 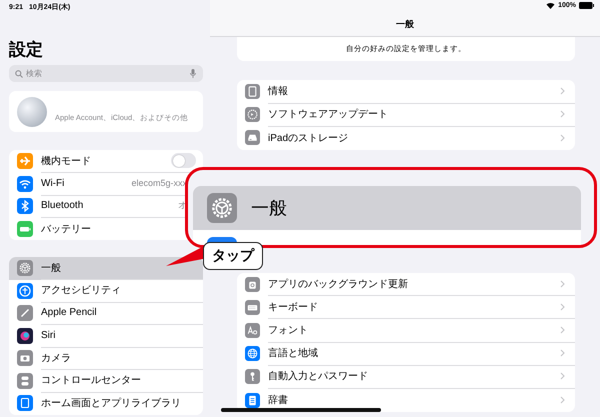 I want to click on sidebar-item: 機内モード, so click(x=106, y=161).